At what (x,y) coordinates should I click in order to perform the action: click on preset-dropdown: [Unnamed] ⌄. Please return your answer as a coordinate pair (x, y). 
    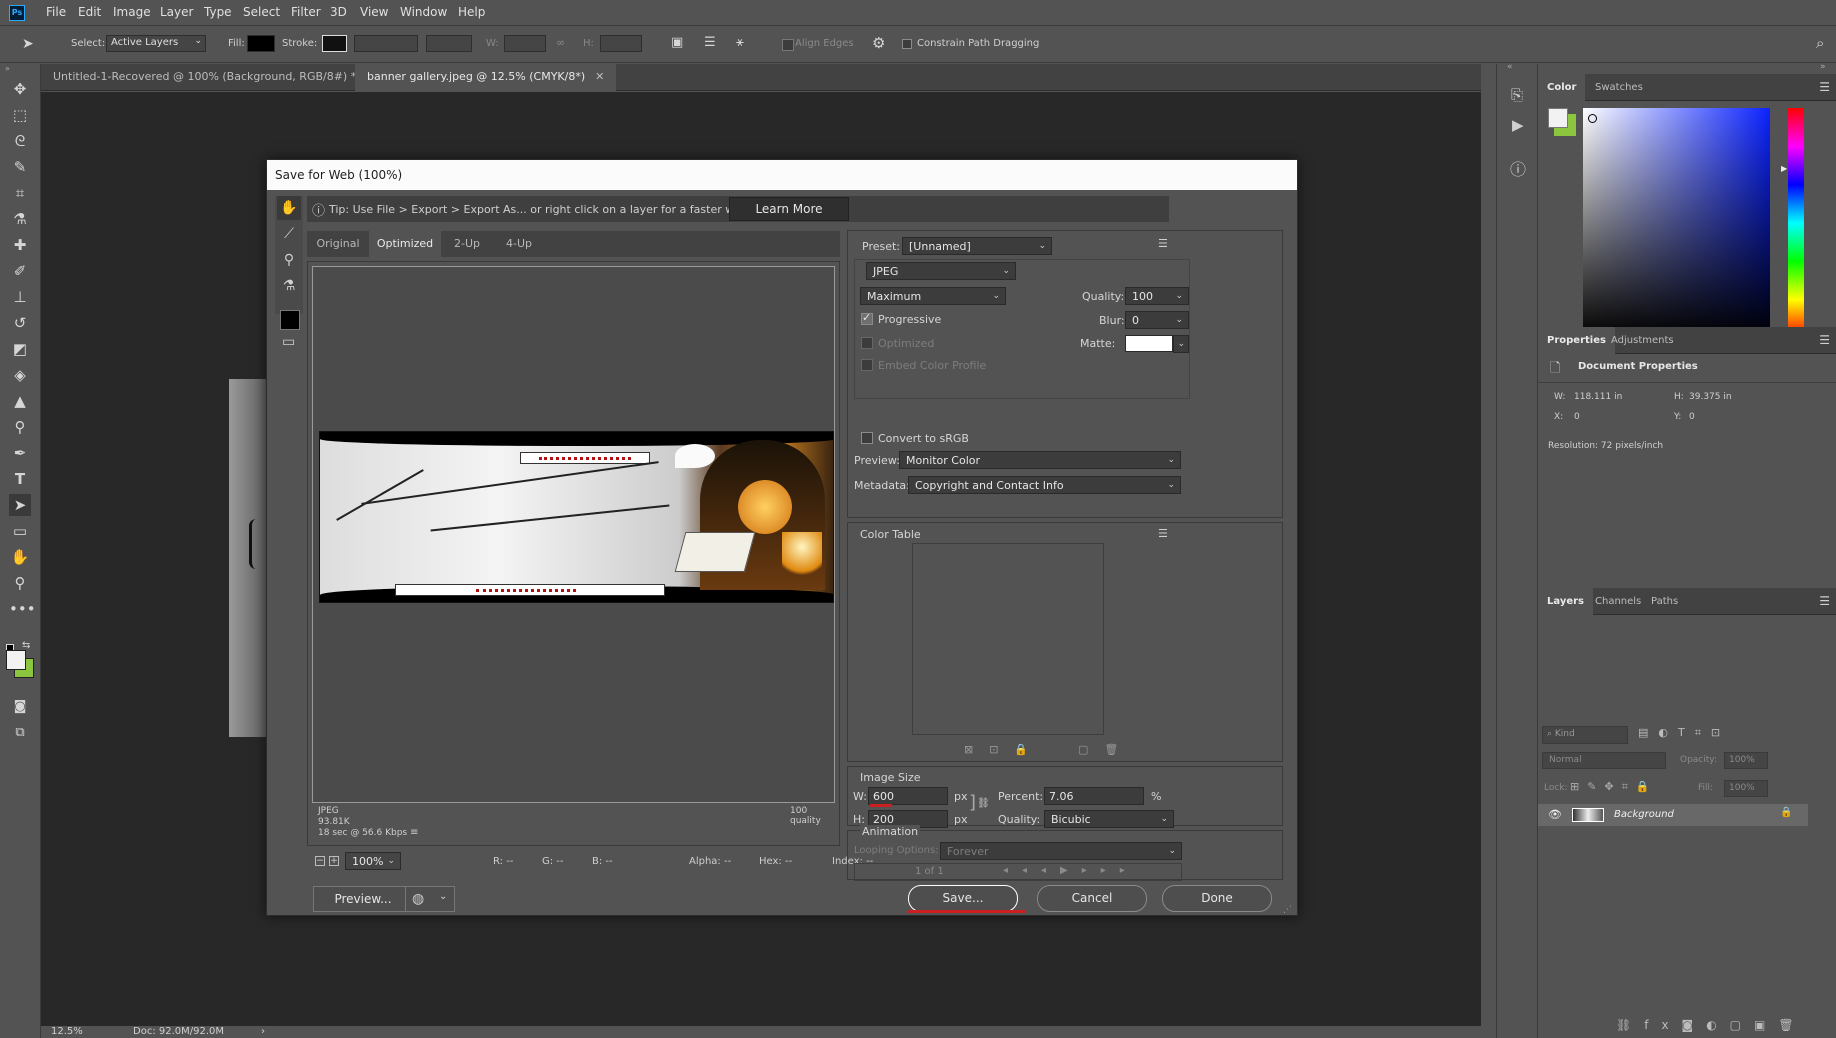
    Looking at the image, I should click on (977, 246).